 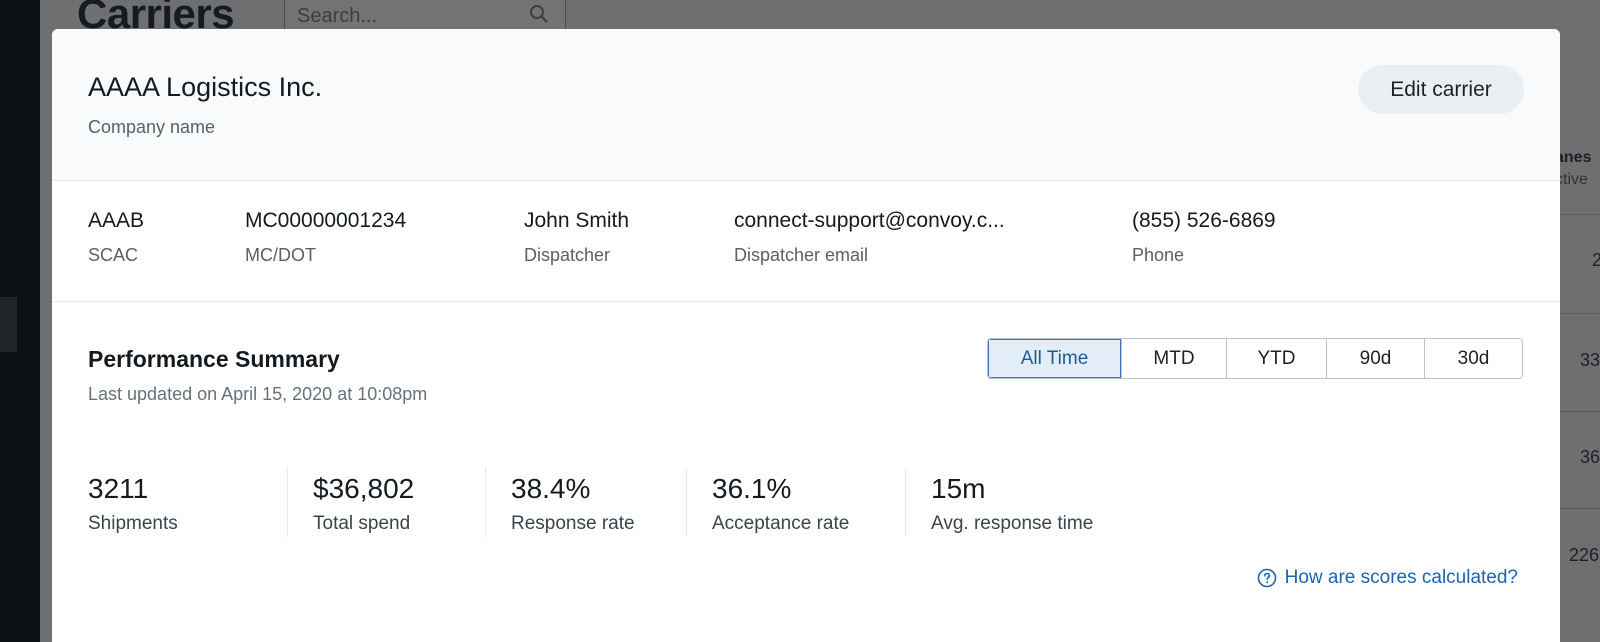 I want to click on info-label: MC/DOT, so click(x=280, y=255).